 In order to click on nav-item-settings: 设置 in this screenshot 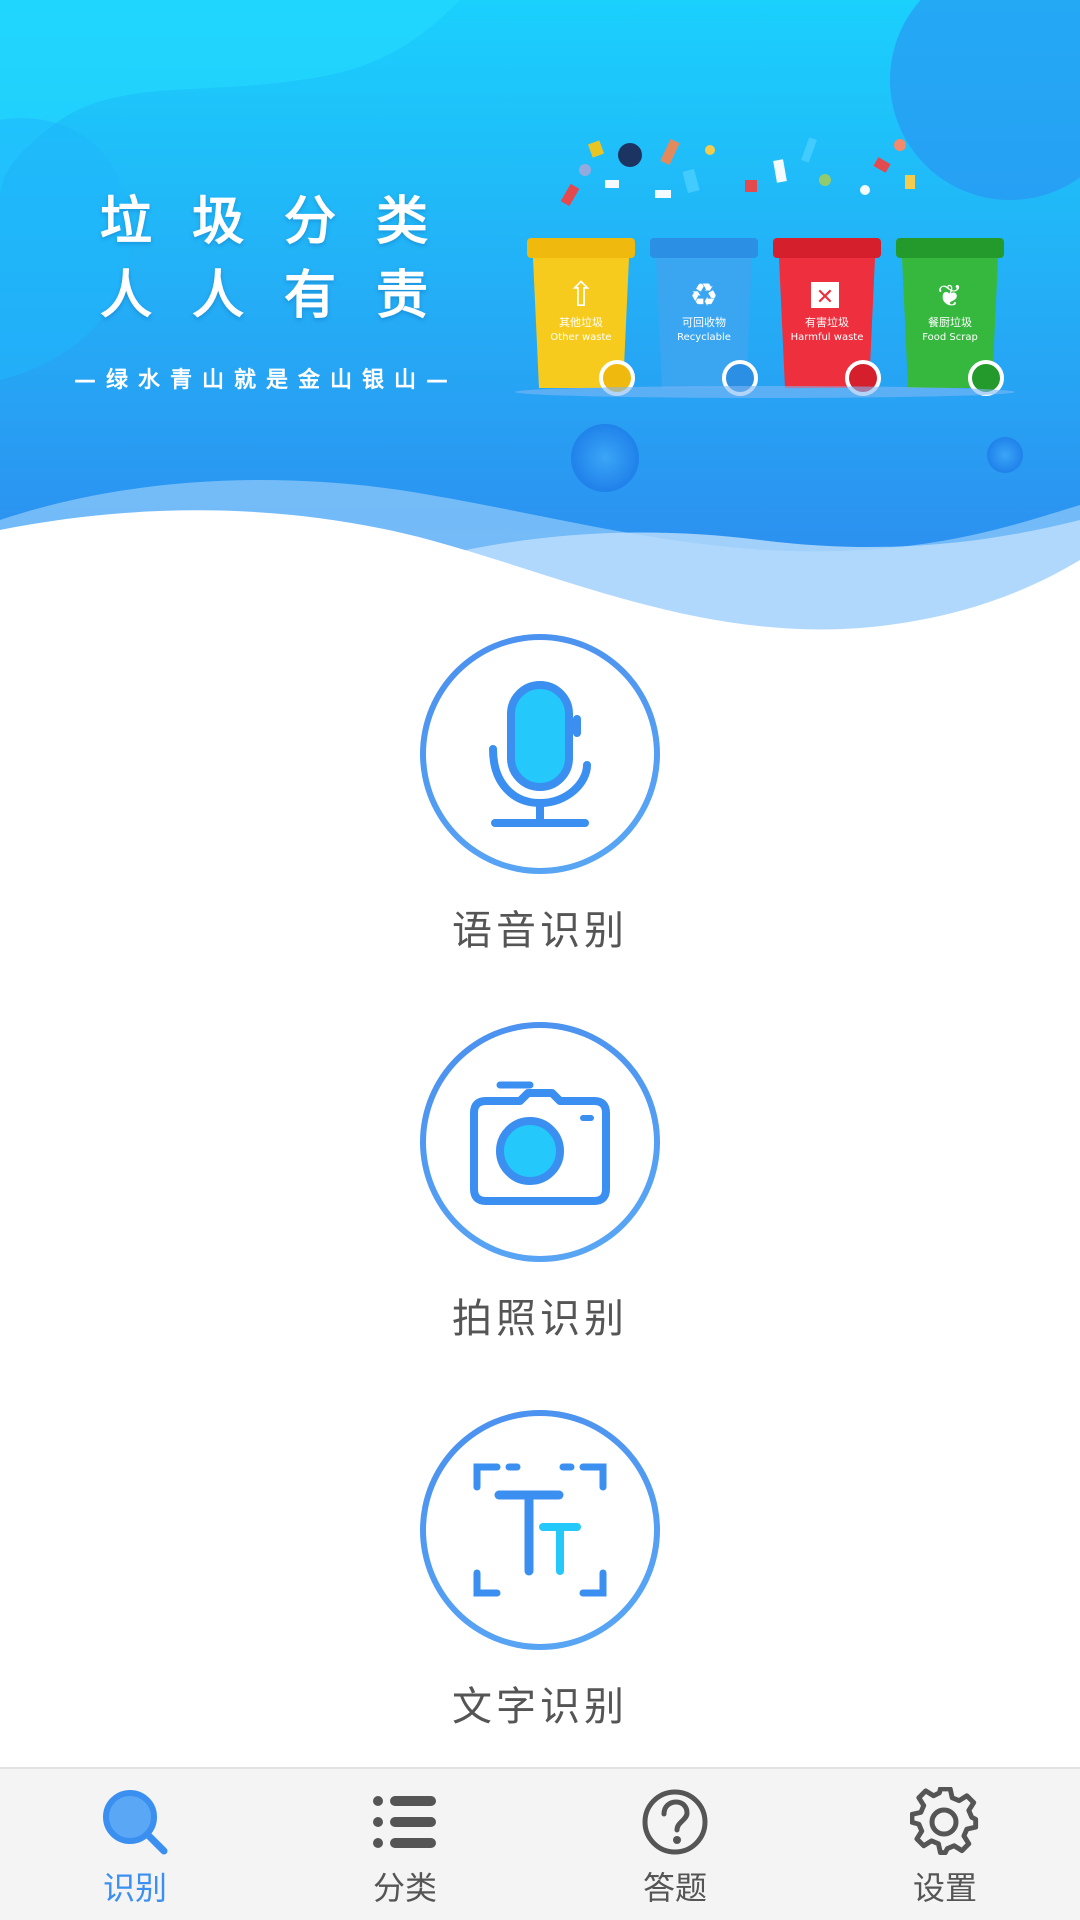, I will do `click(945, 1844)`.